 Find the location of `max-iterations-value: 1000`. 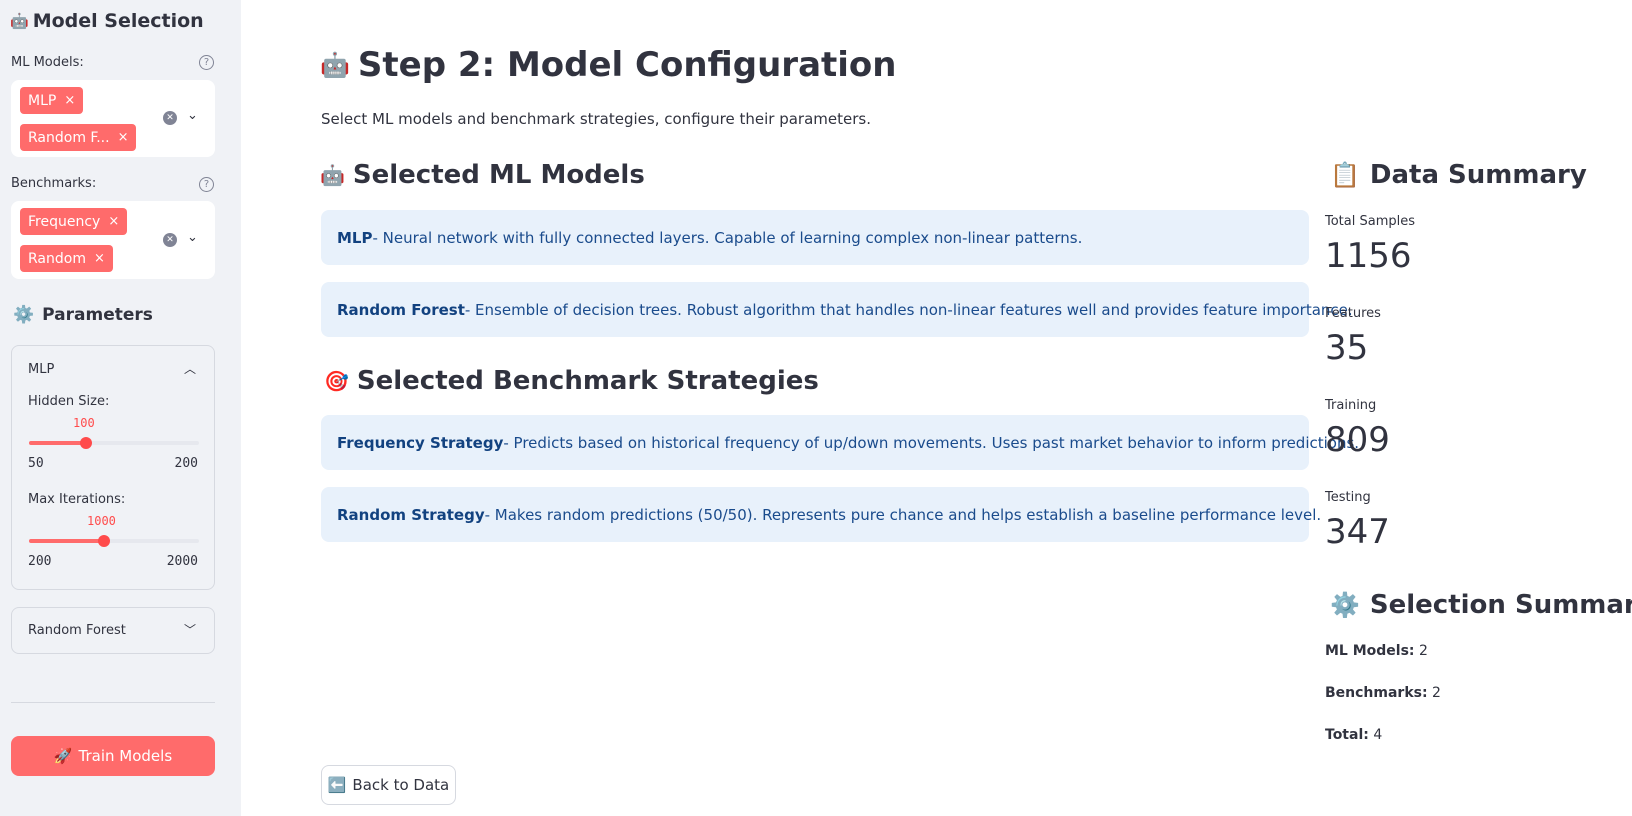

max-iterations-value: 1000 is located at coordinates (101, 521).